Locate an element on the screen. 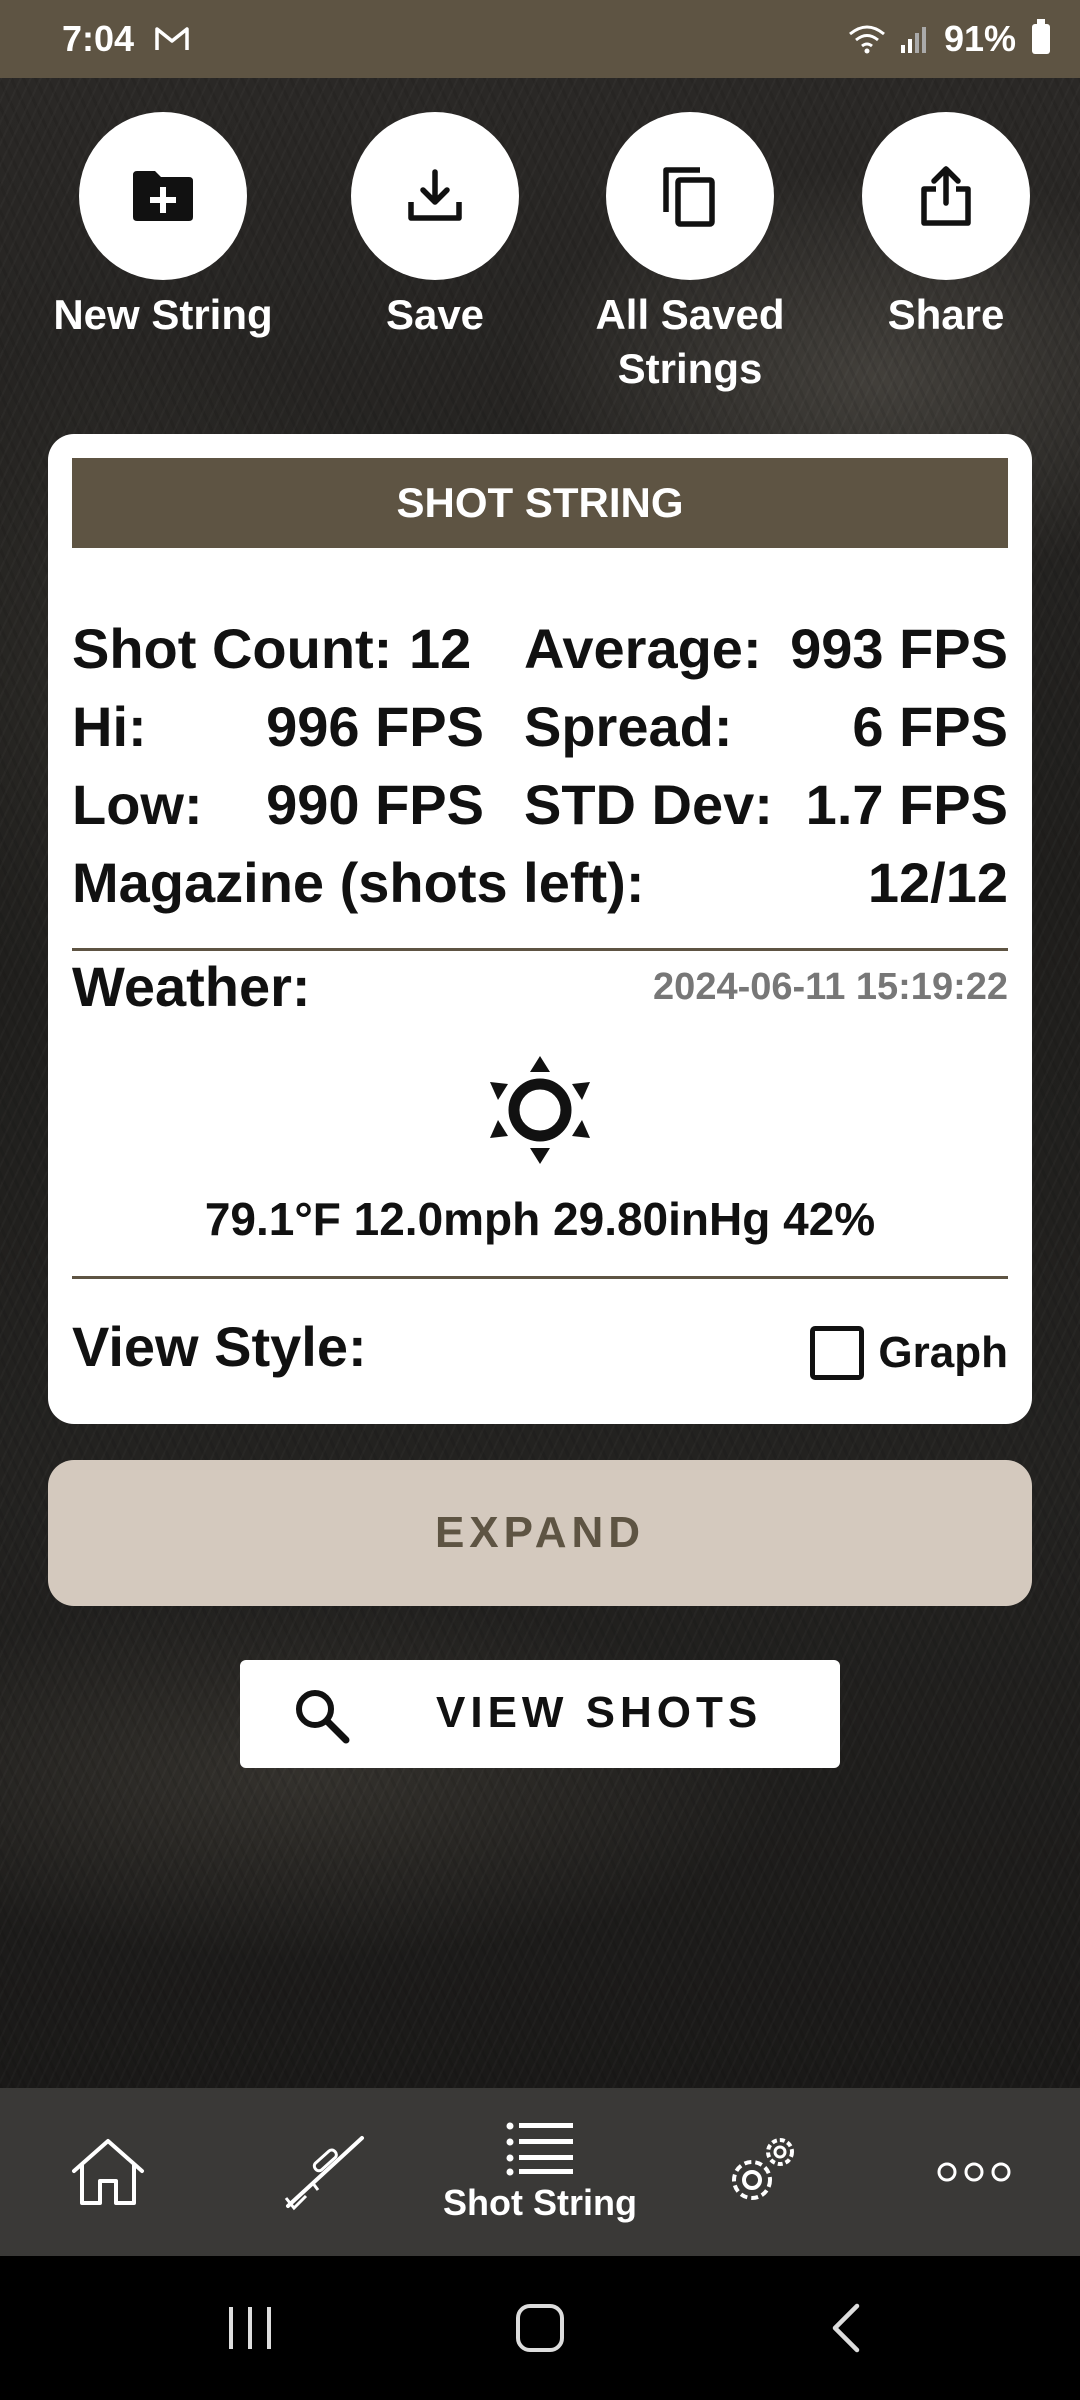 This screenshot has width=1080, height=2400. stat-row-low: Low: 990 FPS STD Dev: 1.7 FPS is located at coordinates (540, 807).